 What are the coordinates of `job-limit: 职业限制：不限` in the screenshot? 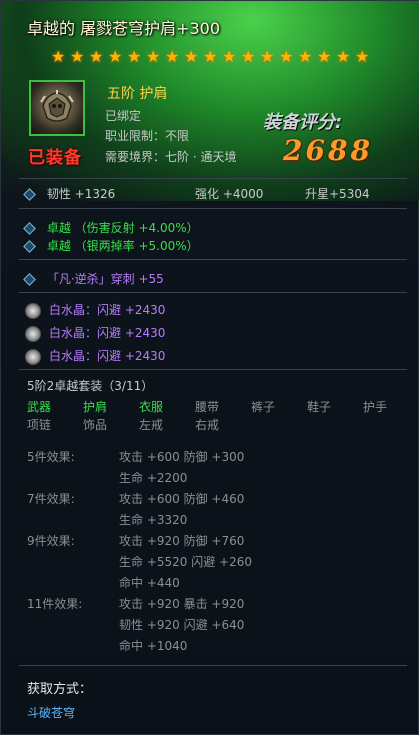 It's located at (147, 136).